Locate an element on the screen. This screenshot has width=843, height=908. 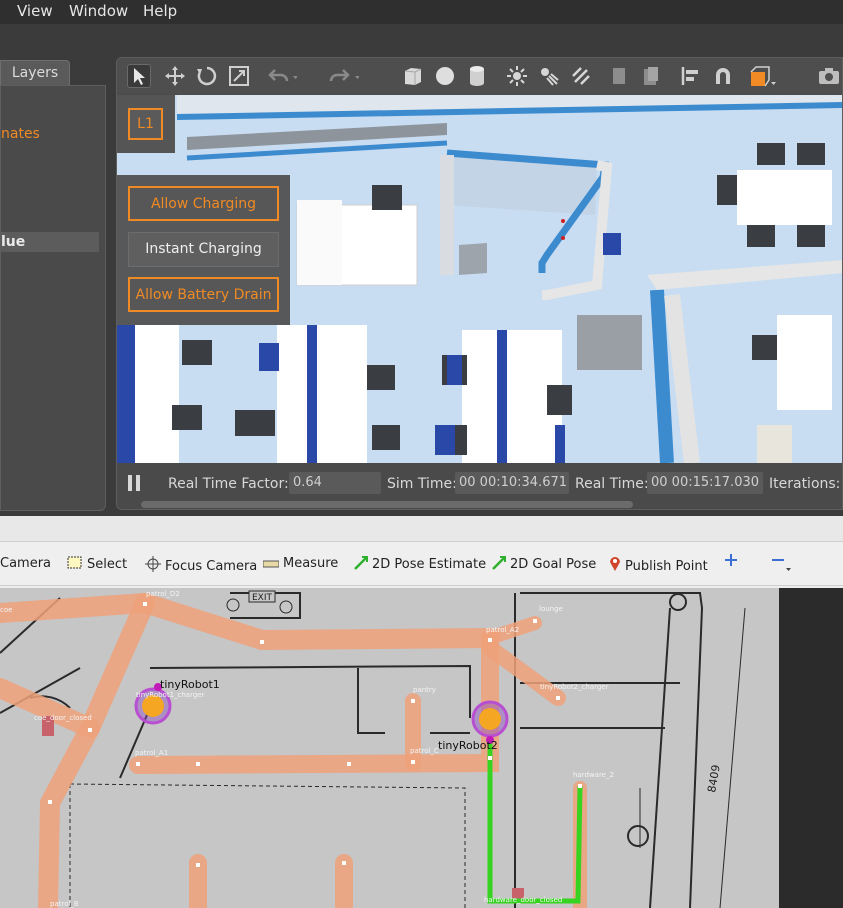
layers-coordinates-label: nates is located at coordinates (20, 134).